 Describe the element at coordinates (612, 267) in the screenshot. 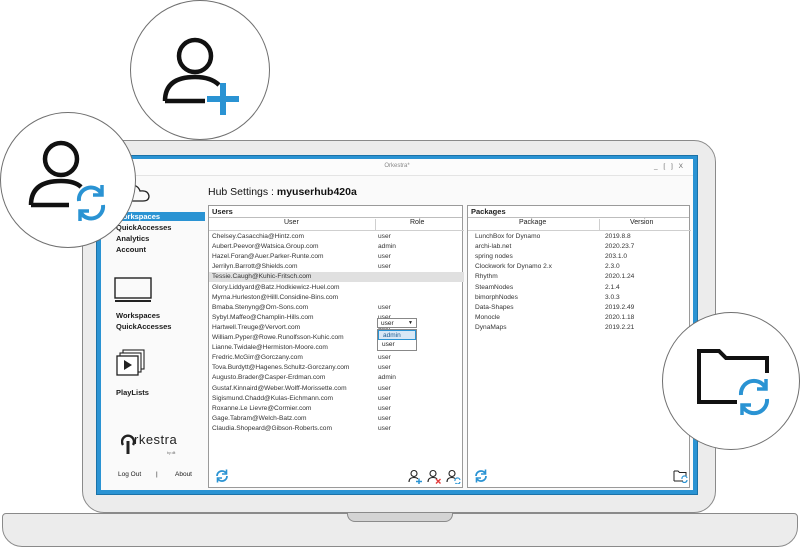

I see `package-version: 2.3.0` at that location.